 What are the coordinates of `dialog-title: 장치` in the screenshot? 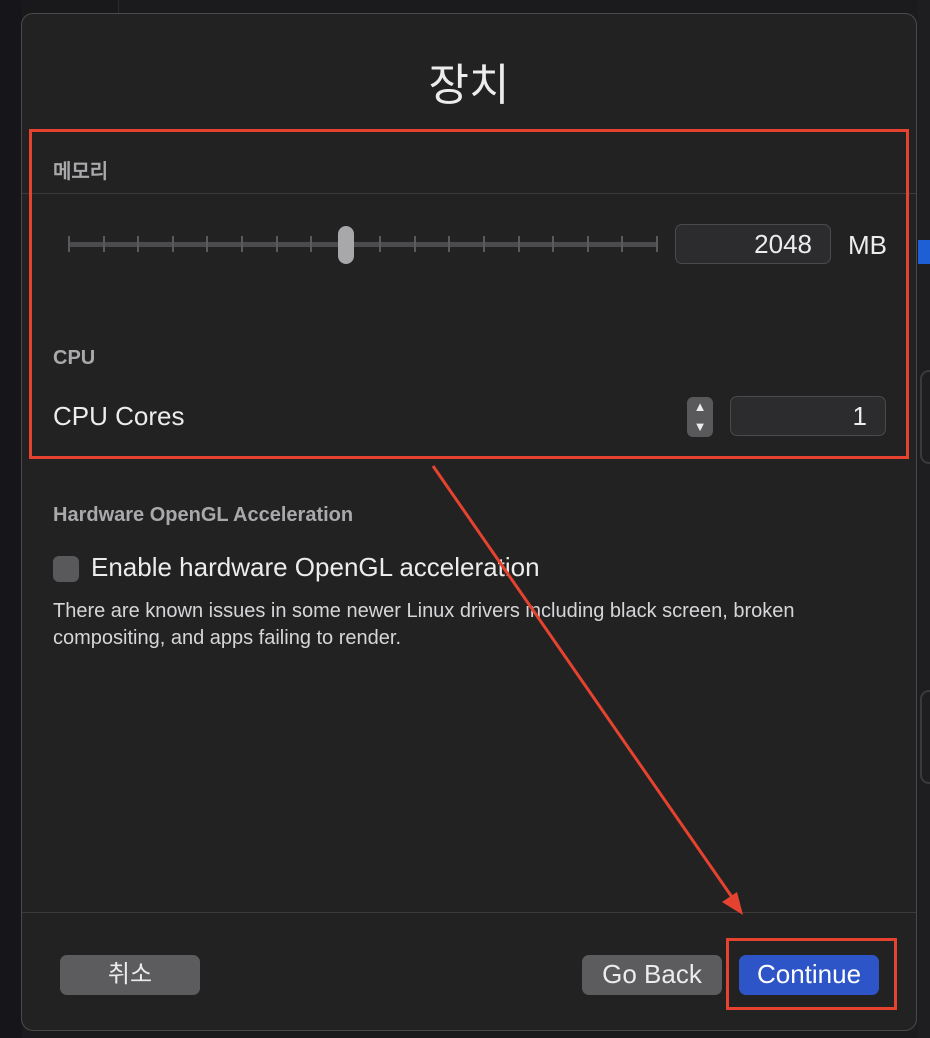 It's located at (469, 85).